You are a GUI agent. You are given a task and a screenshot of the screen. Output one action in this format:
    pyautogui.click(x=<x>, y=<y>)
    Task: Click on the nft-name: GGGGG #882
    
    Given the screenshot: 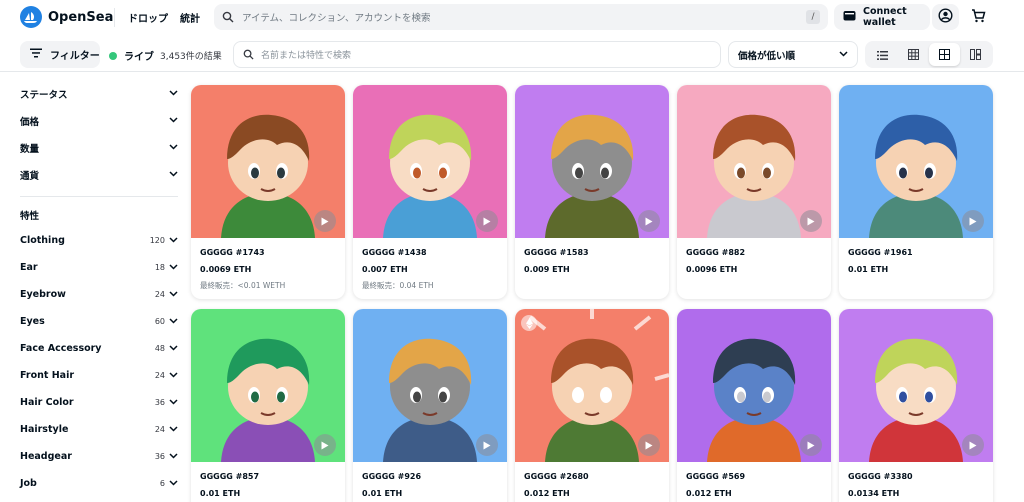 What is the action you would take?
    pyautogui.click(x=716, y=252)
    